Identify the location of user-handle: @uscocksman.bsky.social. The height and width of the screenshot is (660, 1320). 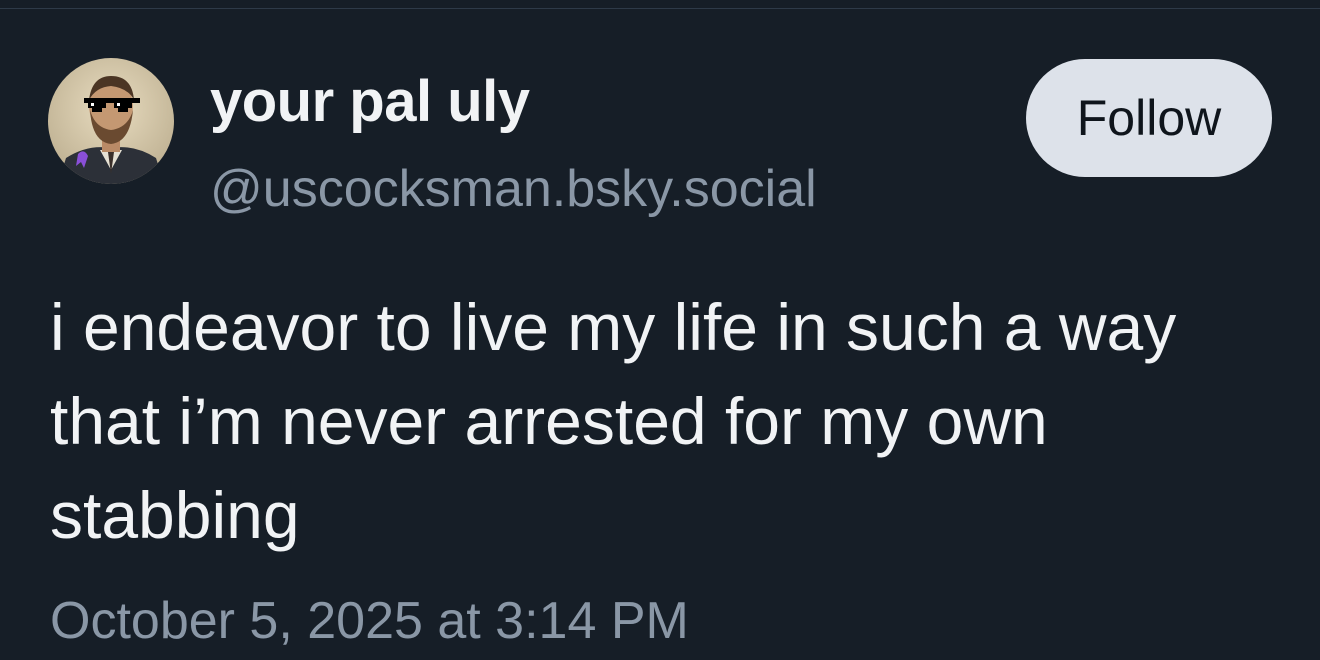
(513, 189).